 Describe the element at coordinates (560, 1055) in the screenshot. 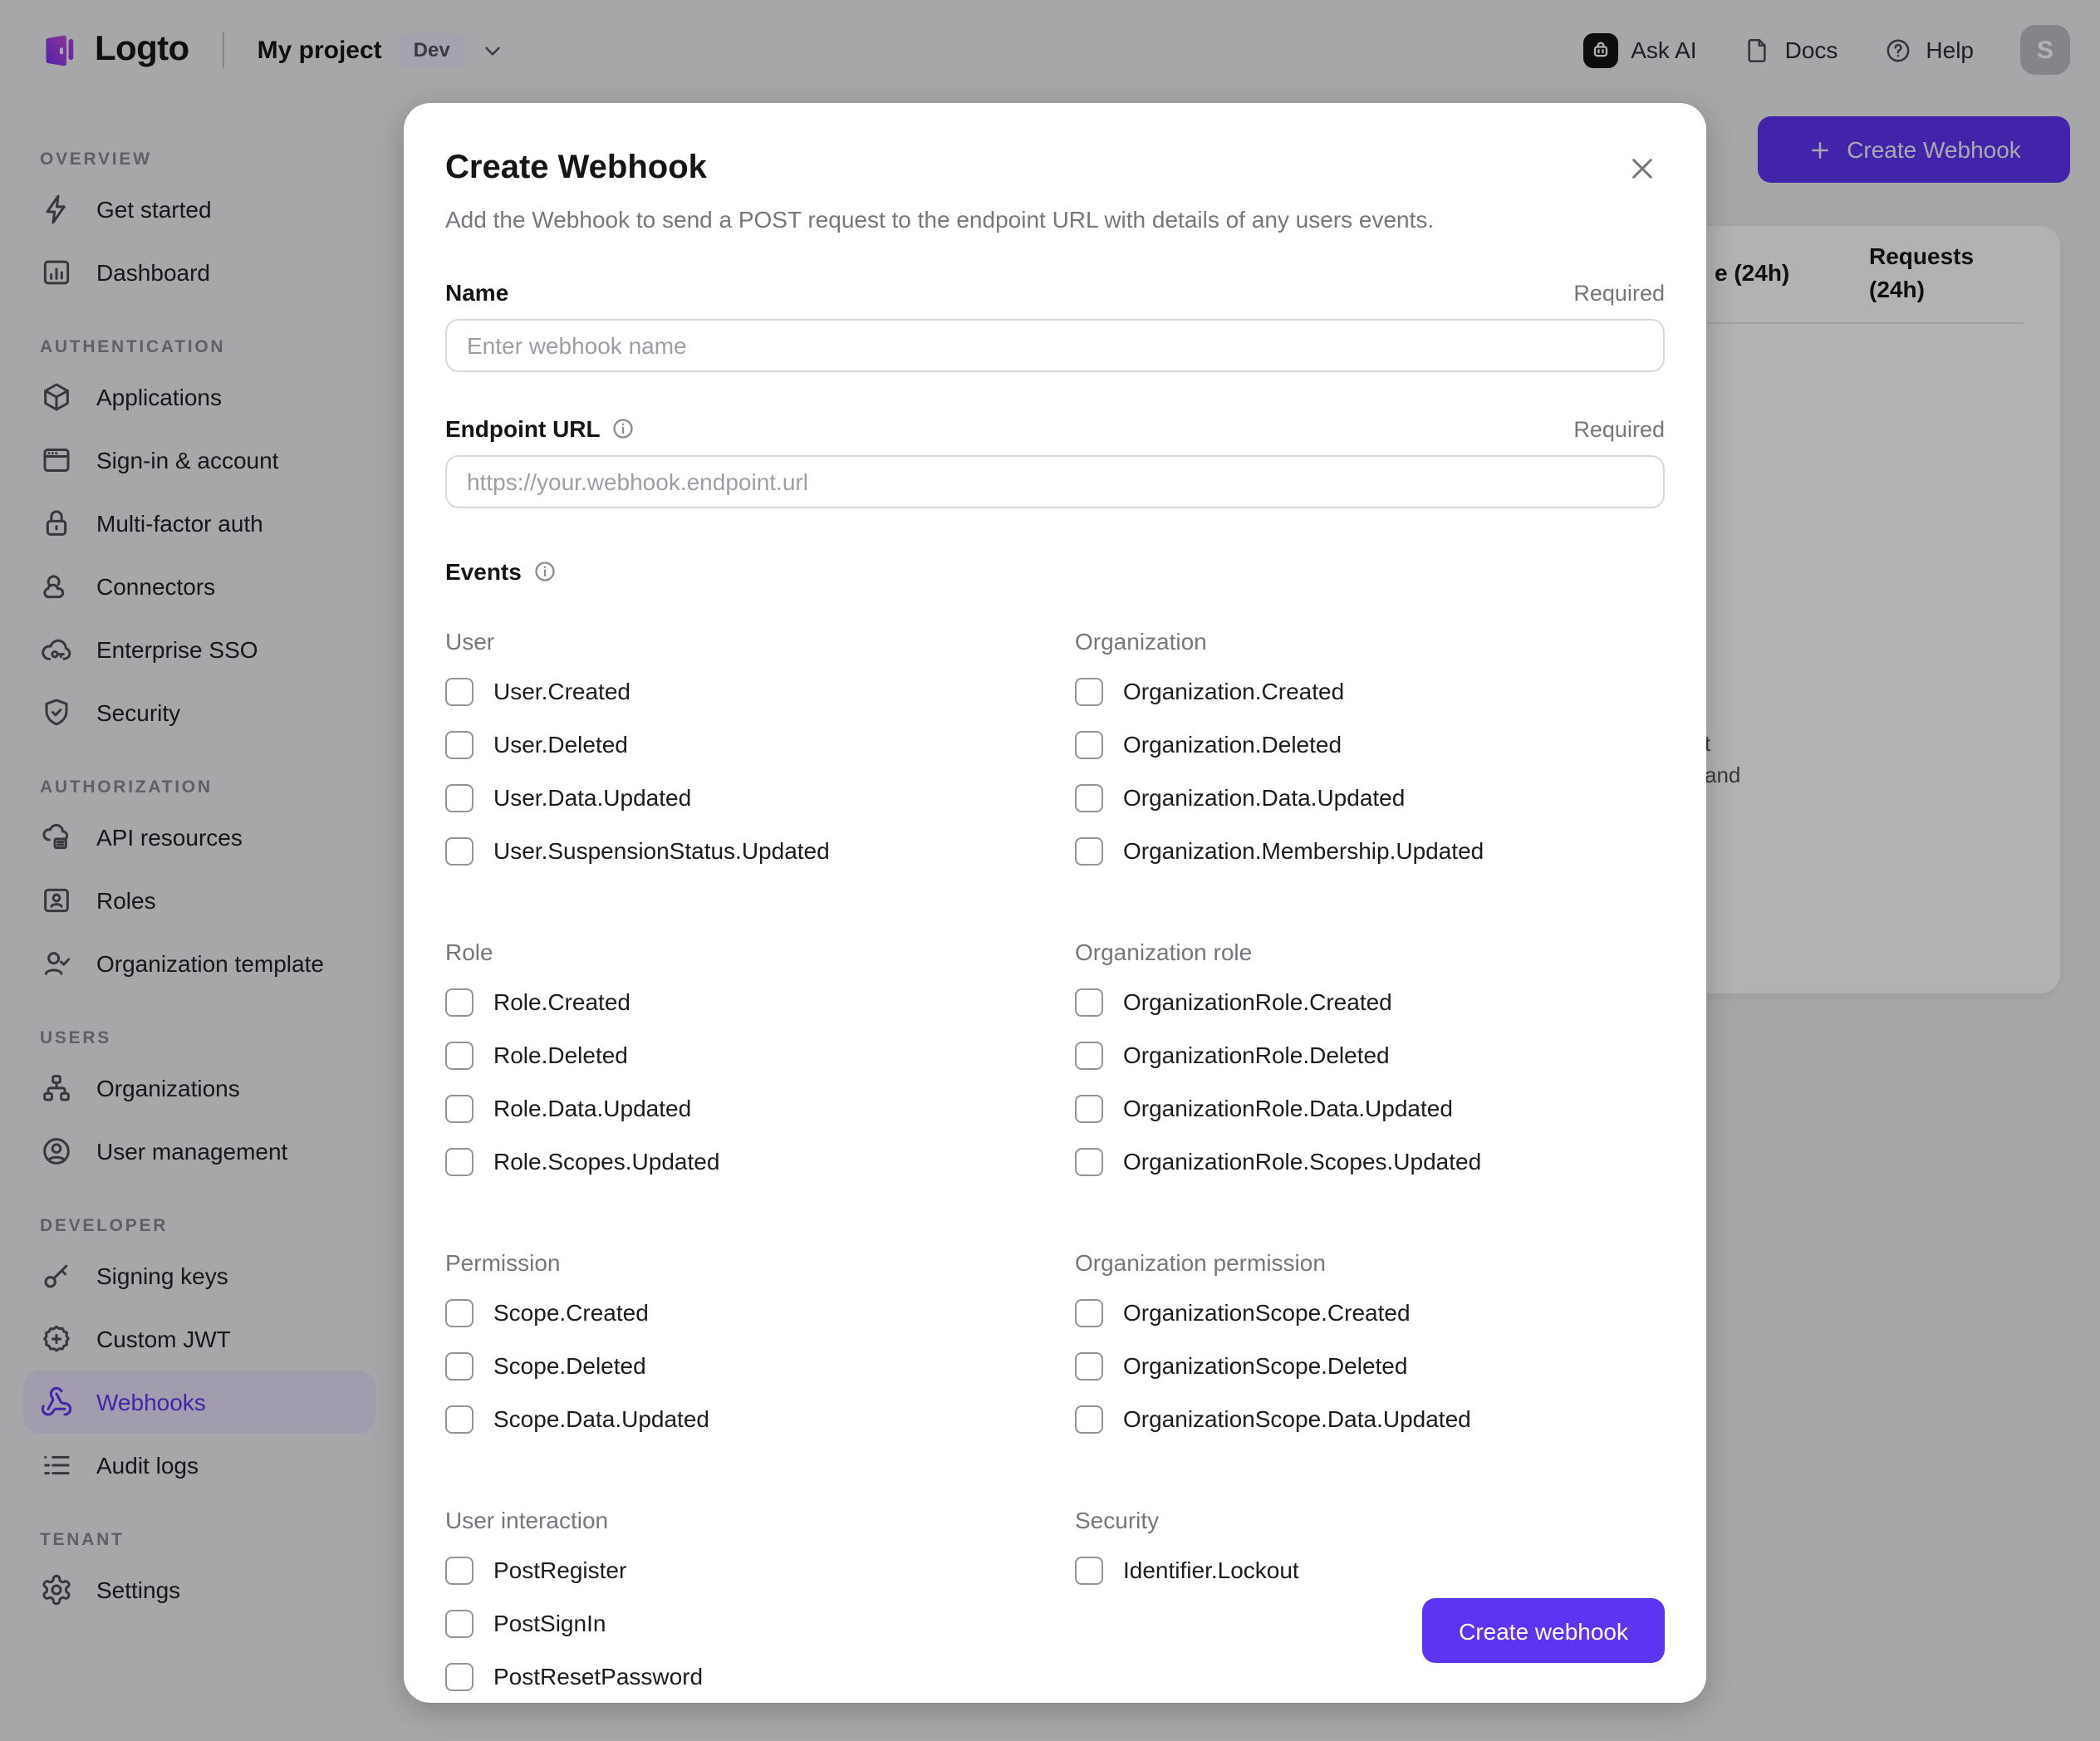

I see `event-checkbox-label: Role.Deleted` at that location.